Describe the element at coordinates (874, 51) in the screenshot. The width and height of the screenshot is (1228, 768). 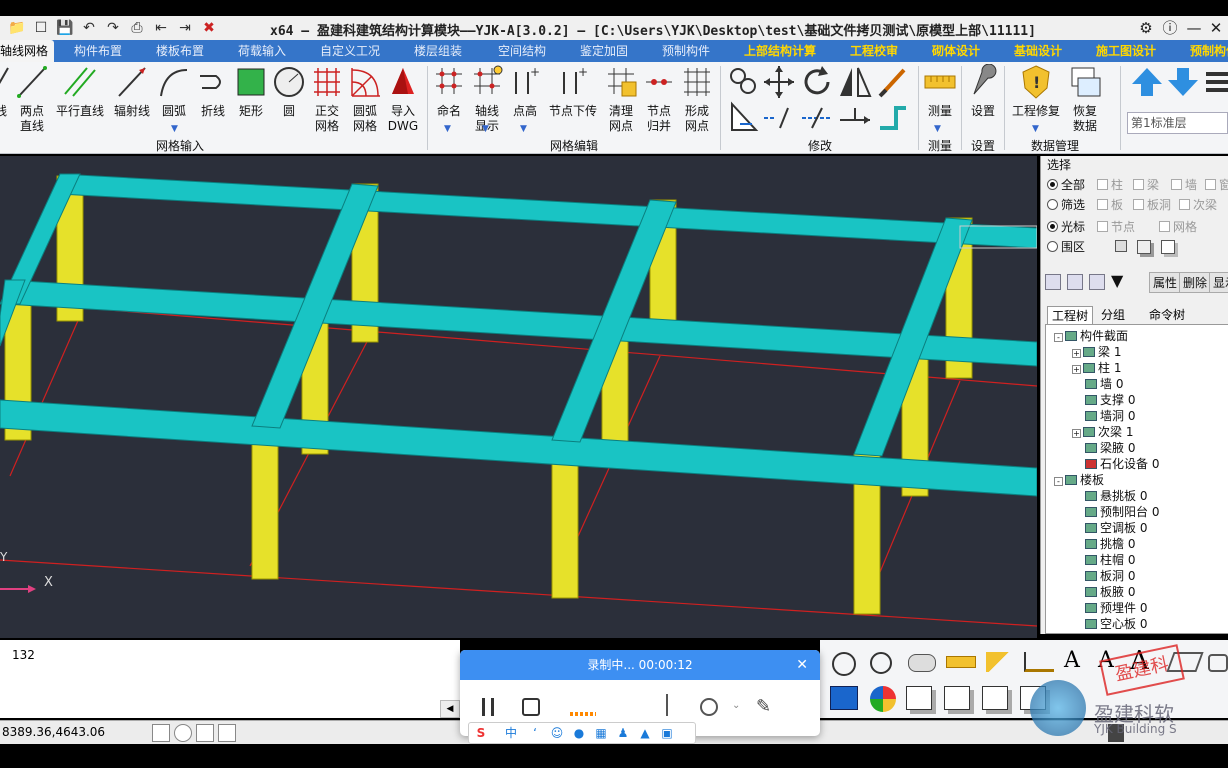
I see `tab-review: 工程校审` at that location.